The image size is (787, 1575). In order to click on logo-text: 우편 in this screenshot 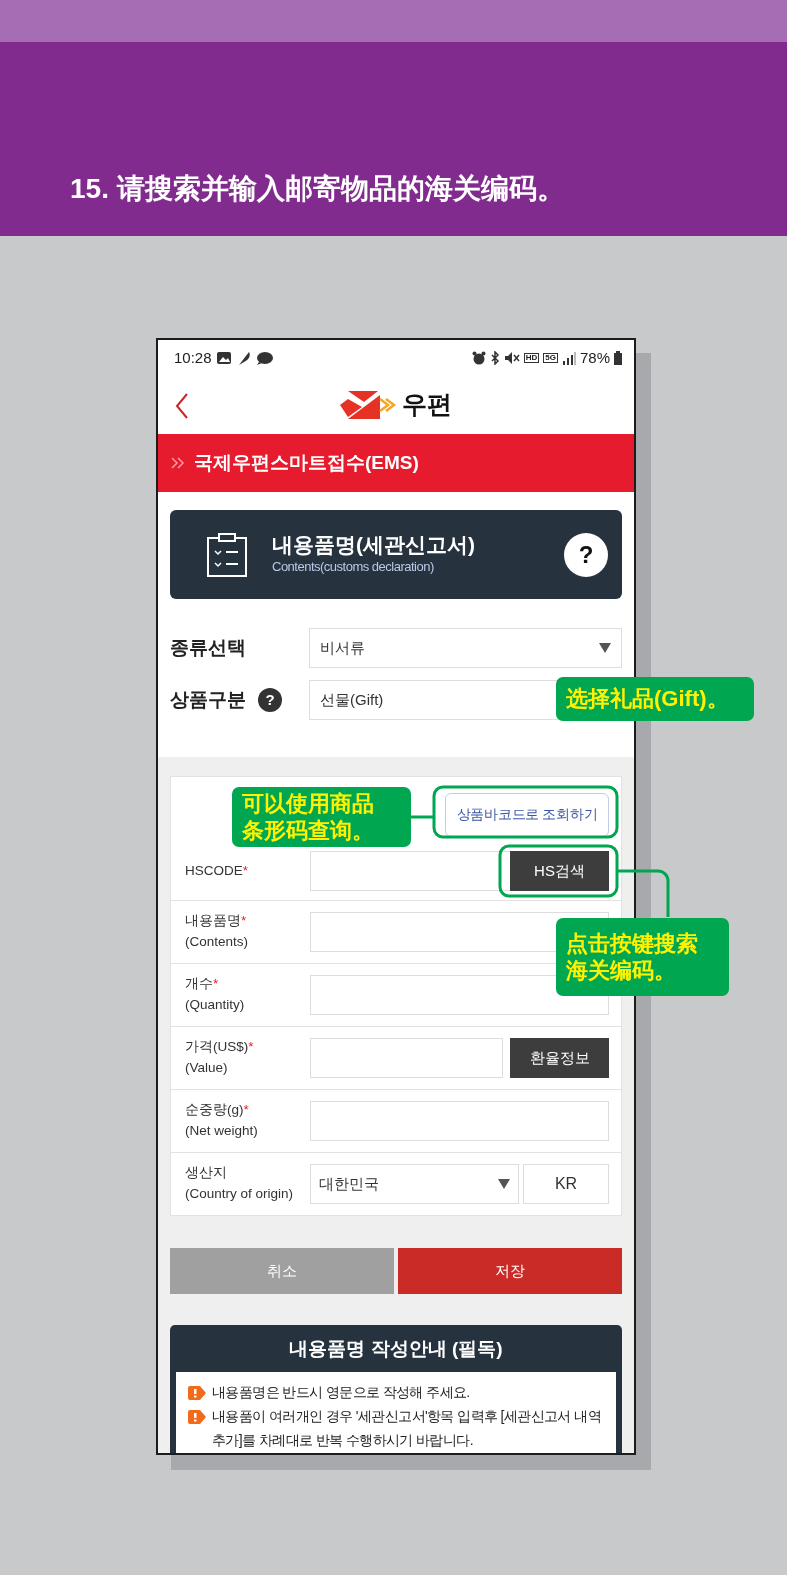, I will do `click(427, 405)`.